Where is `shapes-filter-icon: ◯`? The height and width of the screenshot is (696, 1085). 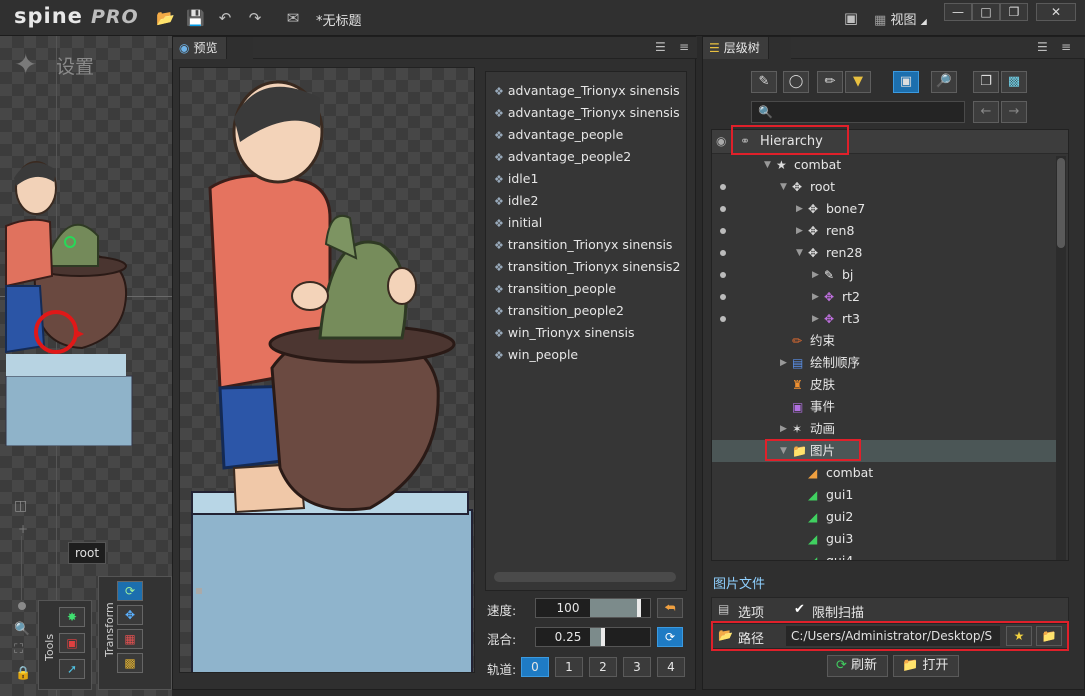 shapes-filter-icon: ◯ is located at coordinates (796, 82).